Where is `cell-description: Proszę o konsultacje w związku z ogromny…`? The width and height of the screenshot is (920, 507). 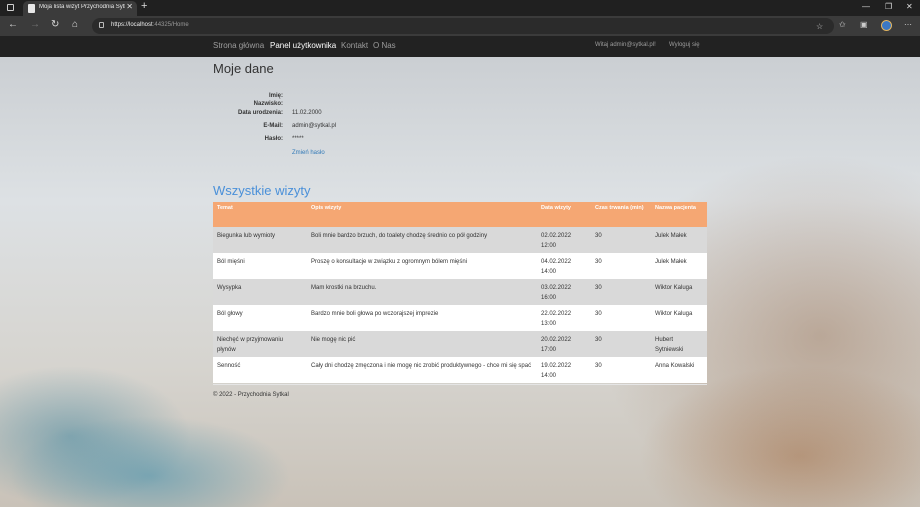
cell-description: Proszę o konsultacje w związku z ogromny… is located at coordinates (422, 266).